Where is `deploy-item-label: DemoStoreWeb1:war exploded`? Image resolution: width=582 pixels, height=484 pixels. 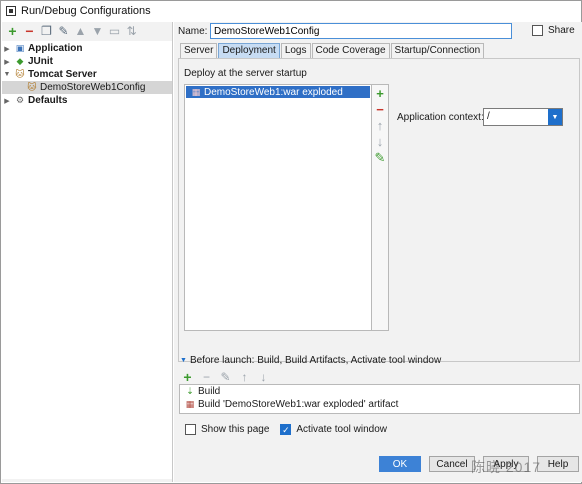
deploy-item-label: DemoStoreWeb1:war exploded is located at coordinates (273, 92).